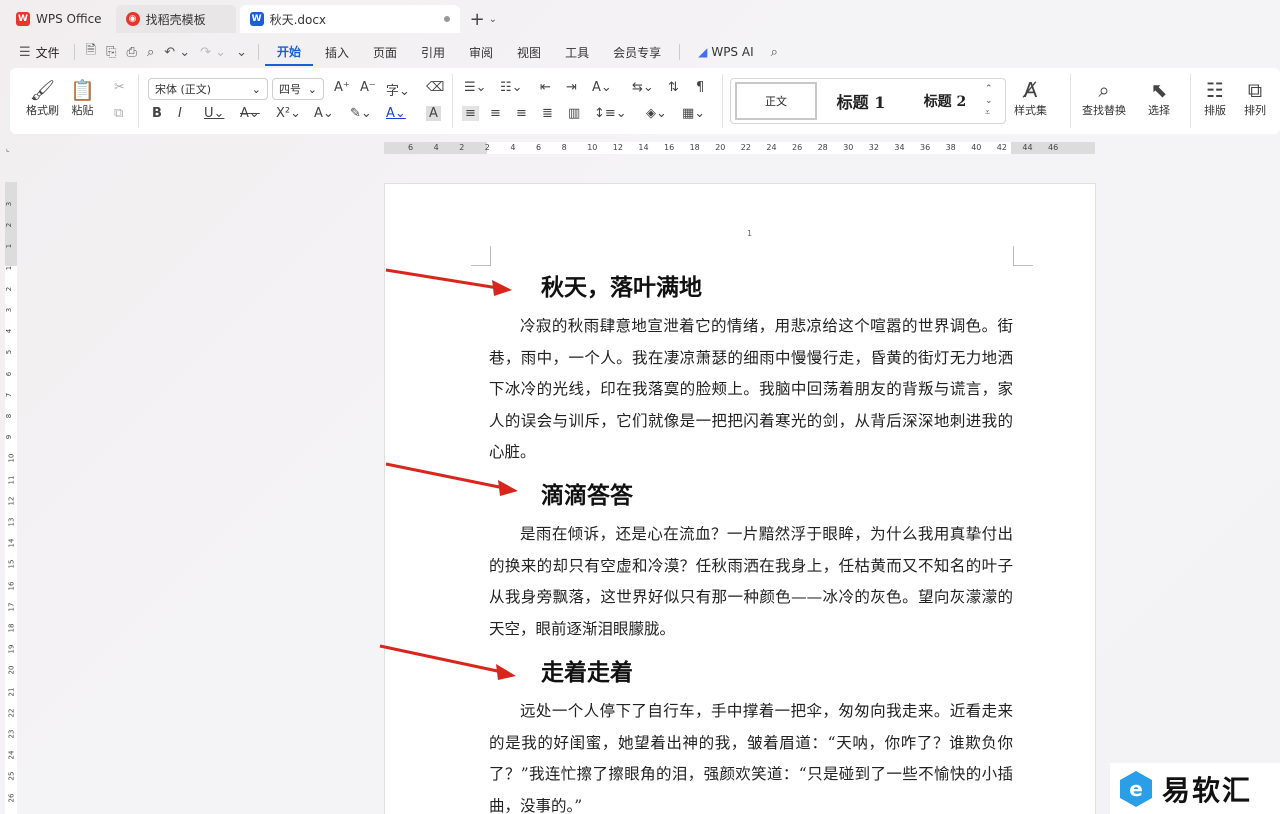 This screenshot has width=1280, height=814. What do you see at coordinates (1159, 110) in the screenshot?
I see `select-label: 选择` at bounding box center [1159, 110].